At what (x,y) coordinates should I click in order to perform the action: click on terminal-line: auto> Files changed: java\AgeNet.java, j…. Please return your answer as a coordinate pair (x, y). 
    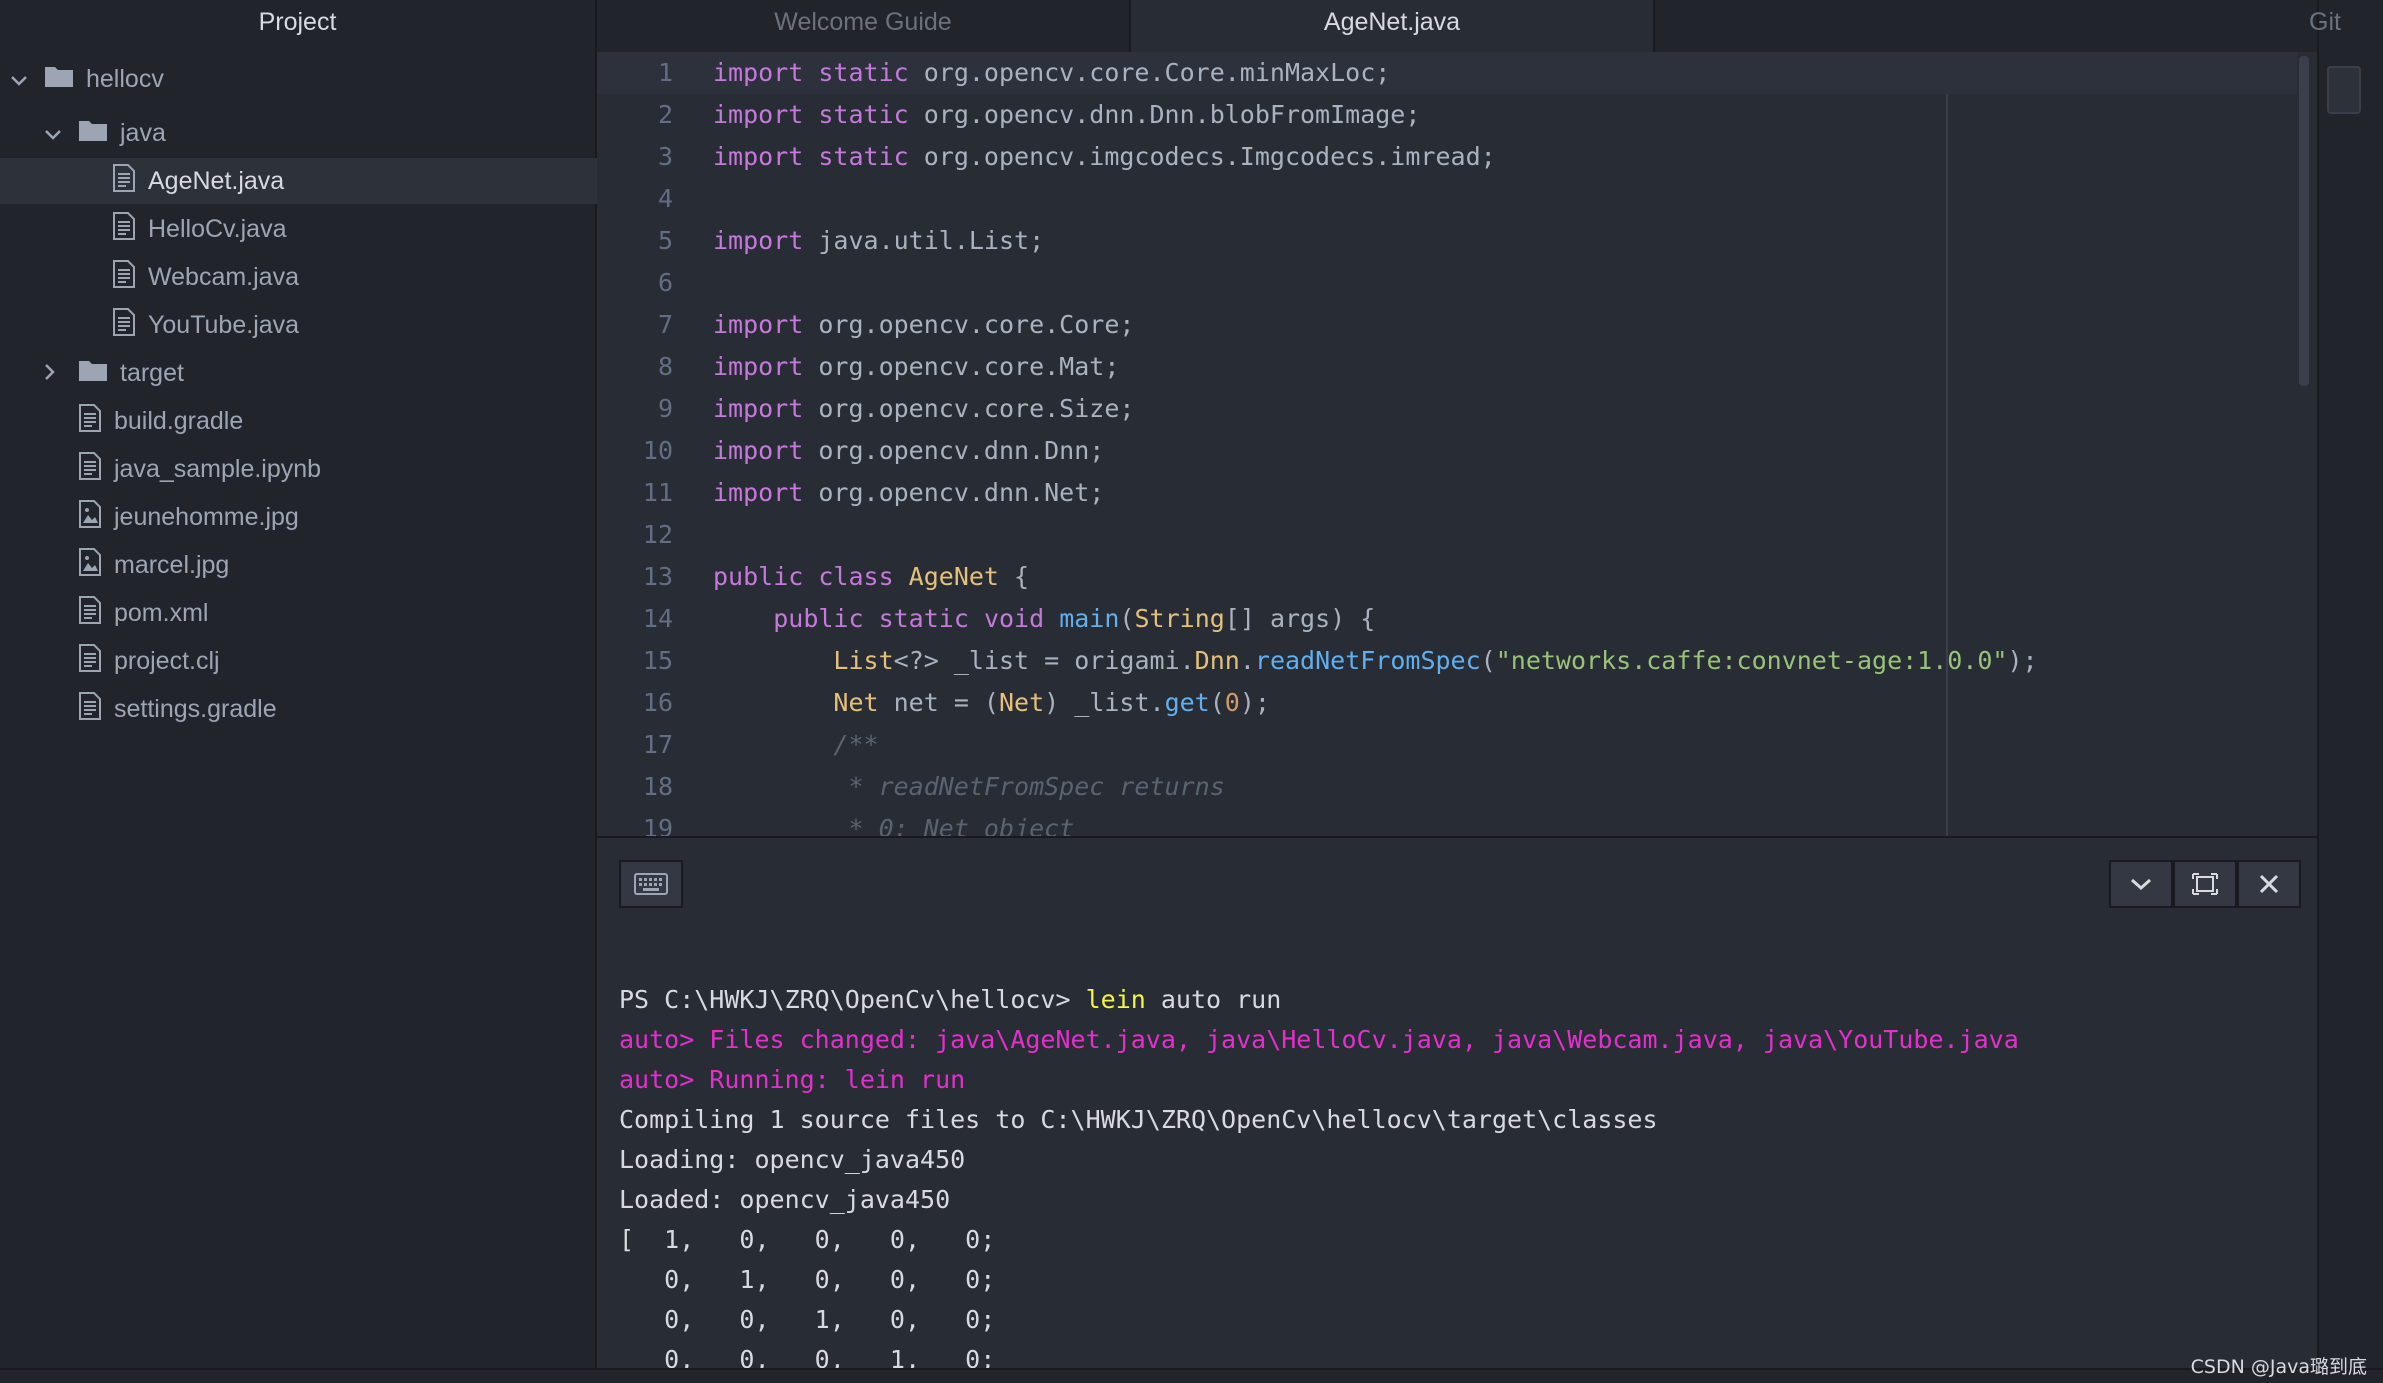
    Looking at the image, I should click on (1319, 1039).